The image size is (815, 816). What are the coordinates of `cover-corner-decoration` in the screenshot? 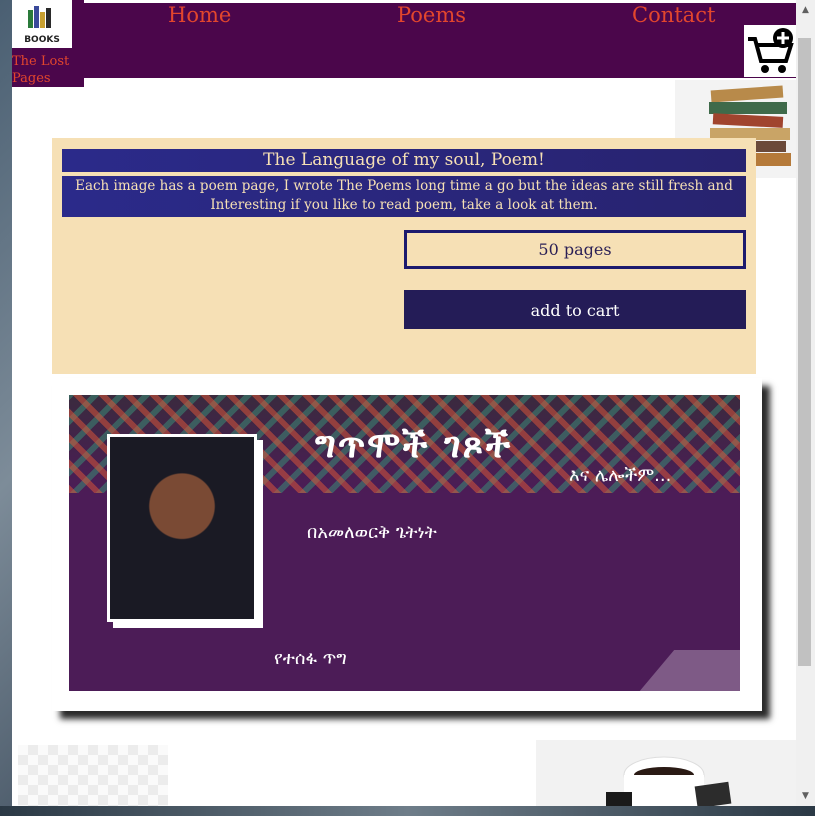 It's located at (681, 670).